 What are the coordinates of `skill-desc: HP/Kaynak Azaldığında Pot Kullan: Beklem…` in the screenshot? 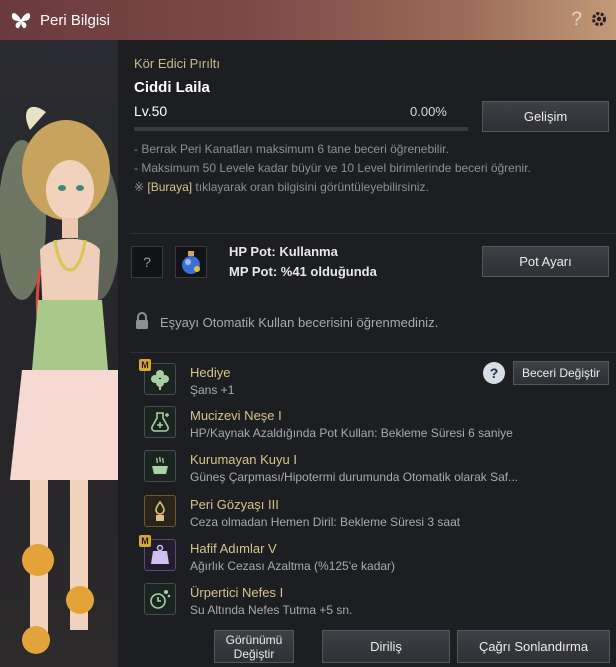 It's located at (351, 433).